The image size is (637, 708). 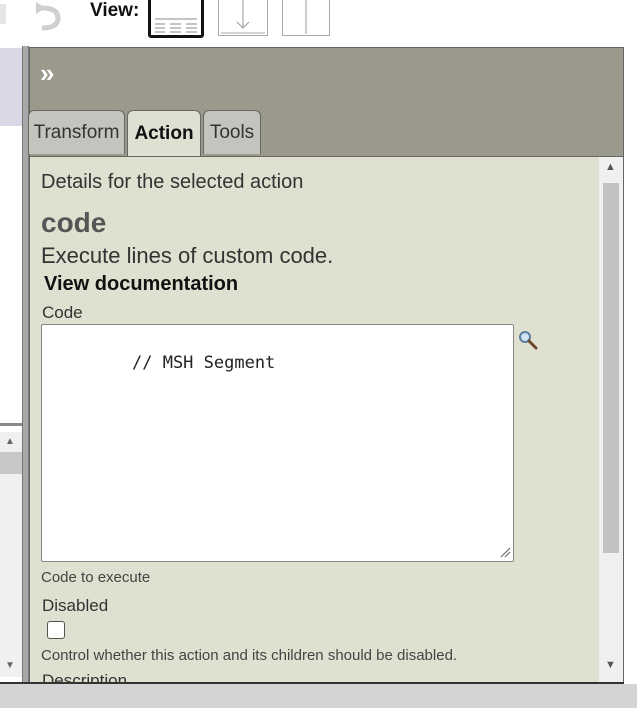 I want to click on layout-columns-icon, so click(x=306, y=17).